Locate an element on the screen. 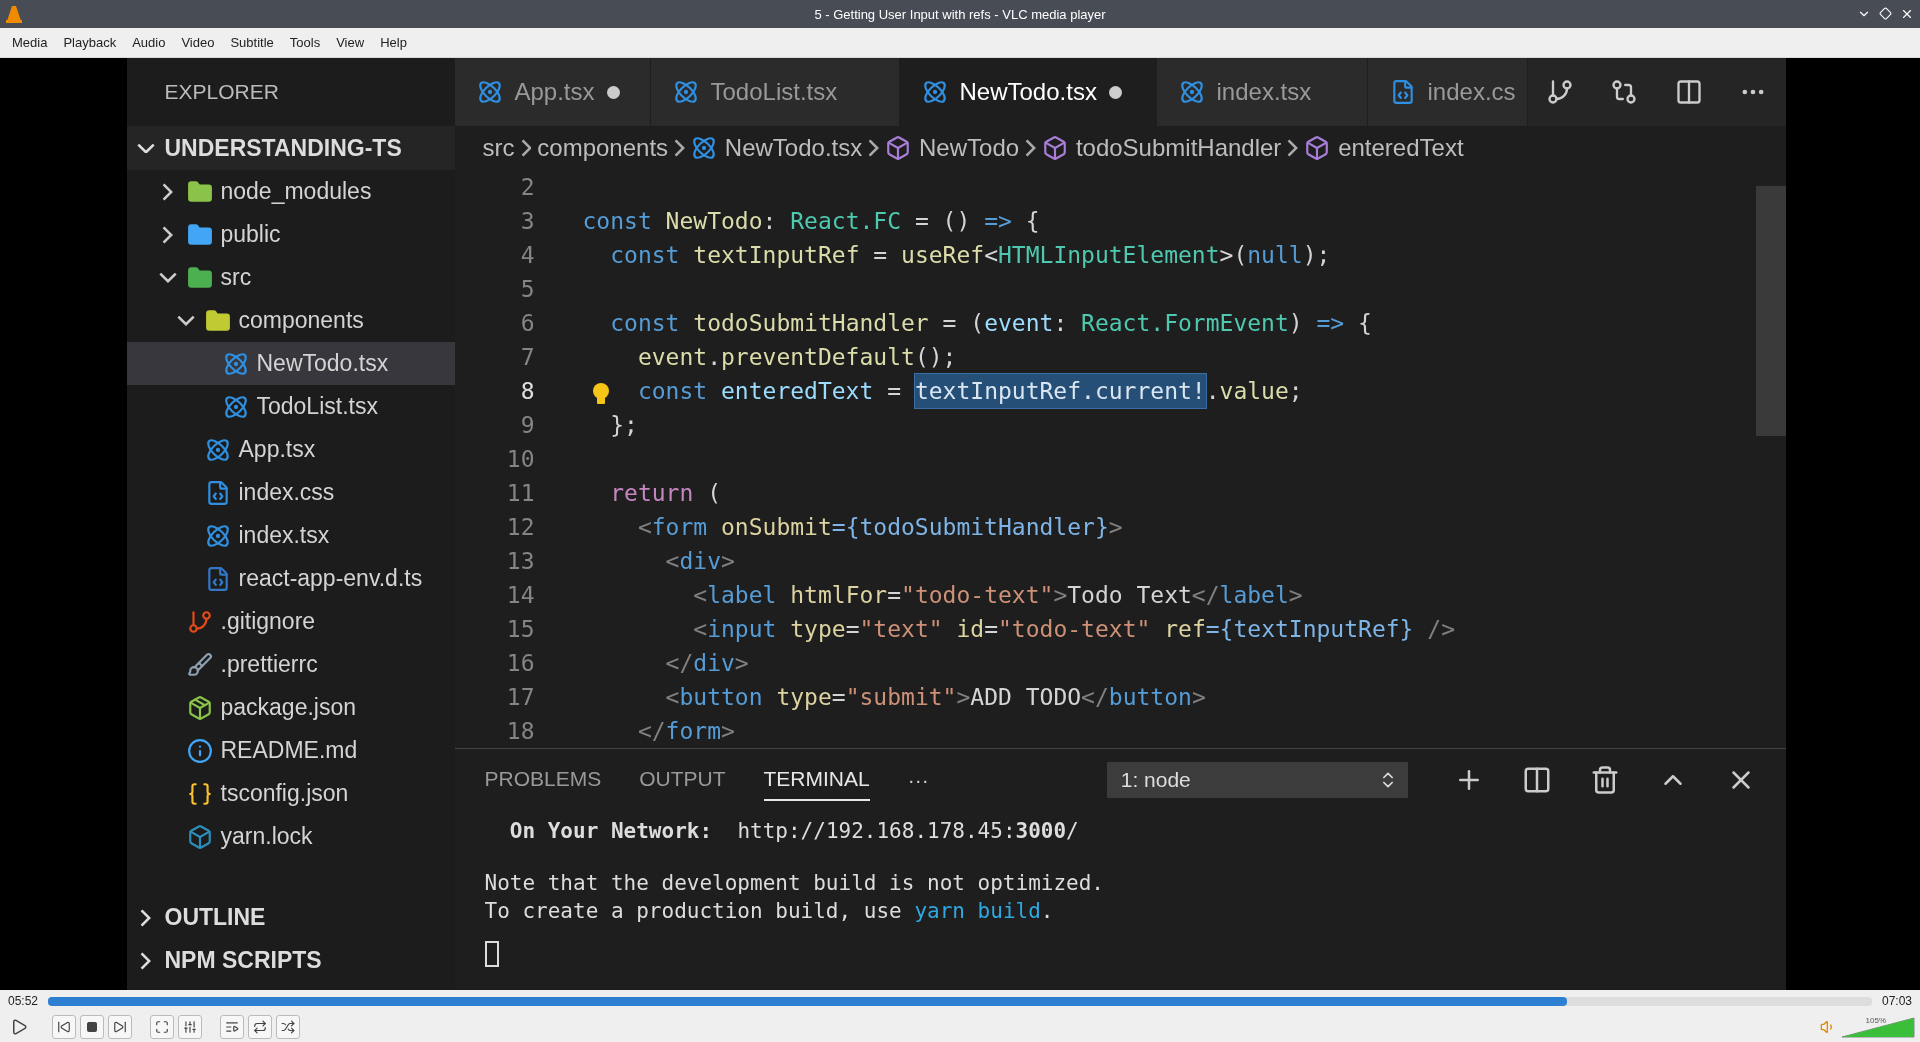  file-tree-item: yarn.lock is located at coordinates (290, 836).